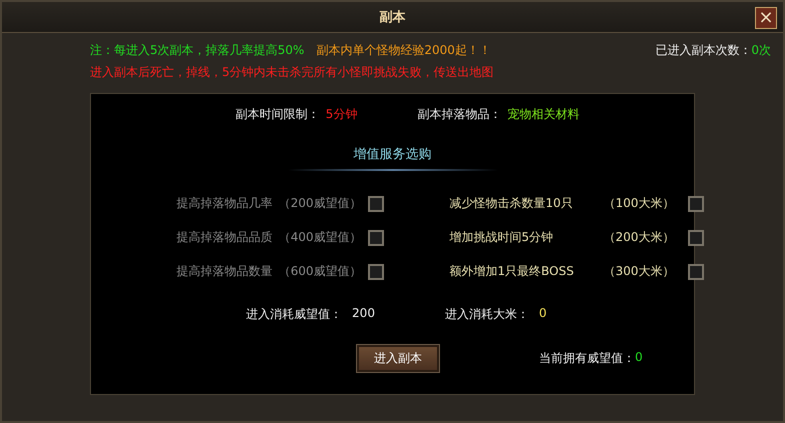 This screenshot has width=785, height=423. What do you see at coordinates (320, 271) in the screenshot?
I see `option-cost: （600威望值）` at bounding box center [320, 271].